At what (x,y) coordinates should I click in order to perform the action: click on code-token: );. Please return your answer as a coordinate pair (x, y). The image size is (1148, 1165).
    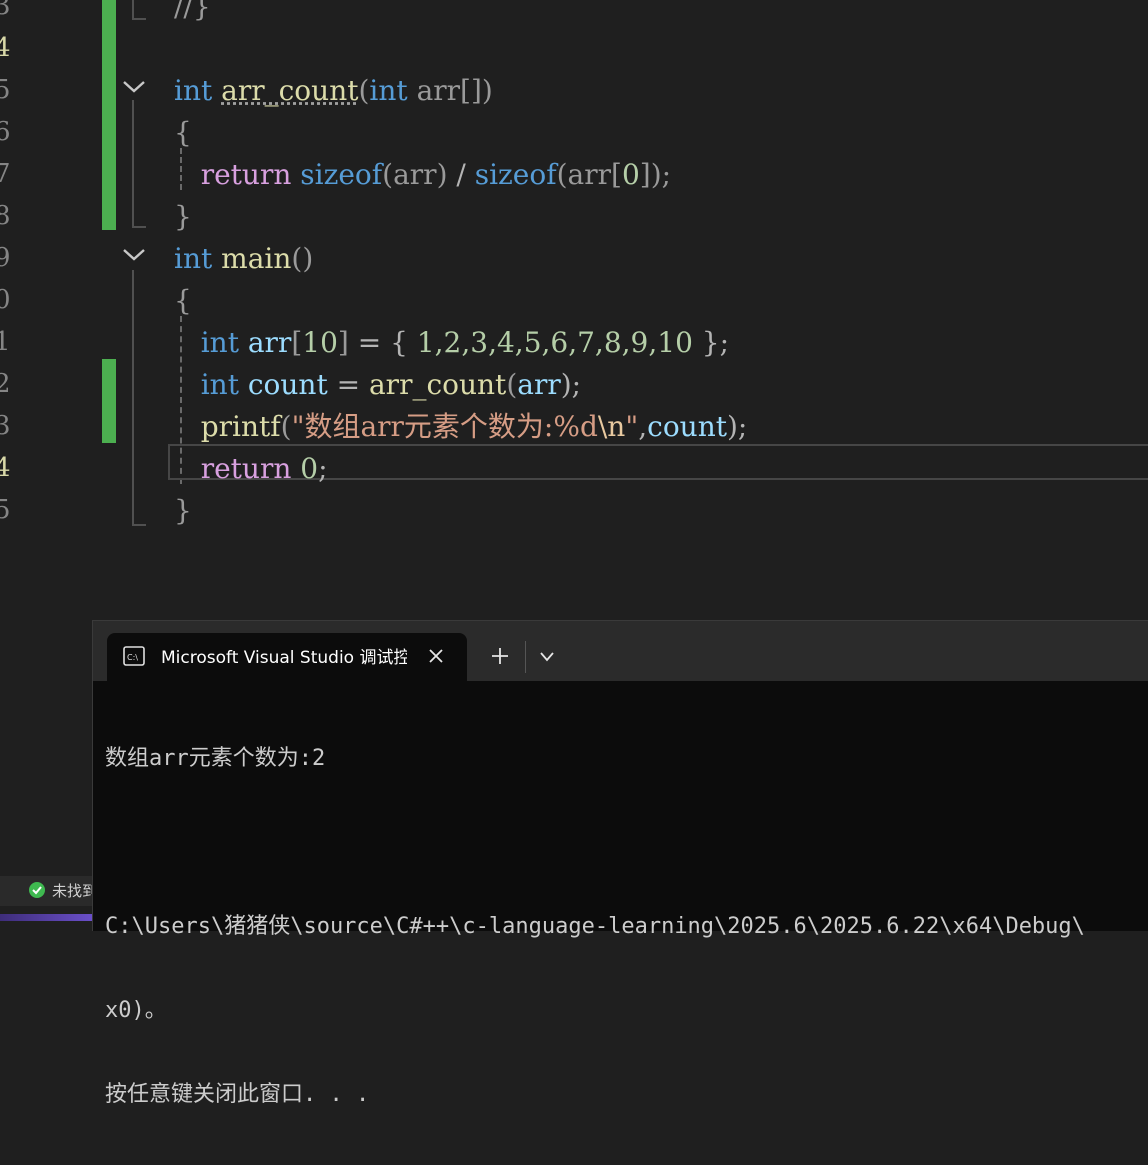
    Looking at the image, I should click on (571, 384).